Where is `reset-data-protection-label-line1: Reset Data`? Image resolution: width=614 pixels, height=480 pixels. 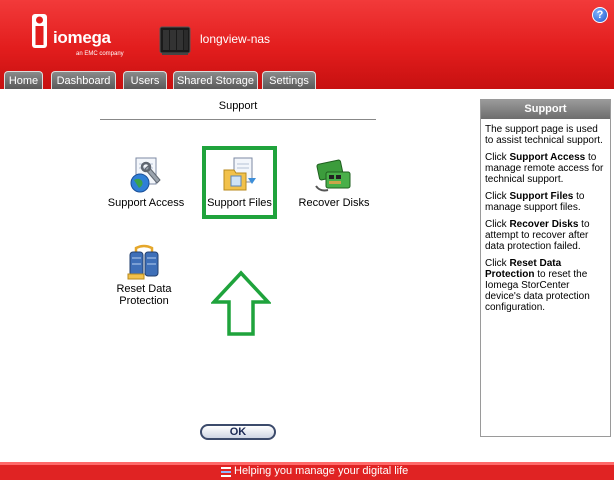 reset-data-protection-label-line1: Reset Data is located at coordinates (144, 289).